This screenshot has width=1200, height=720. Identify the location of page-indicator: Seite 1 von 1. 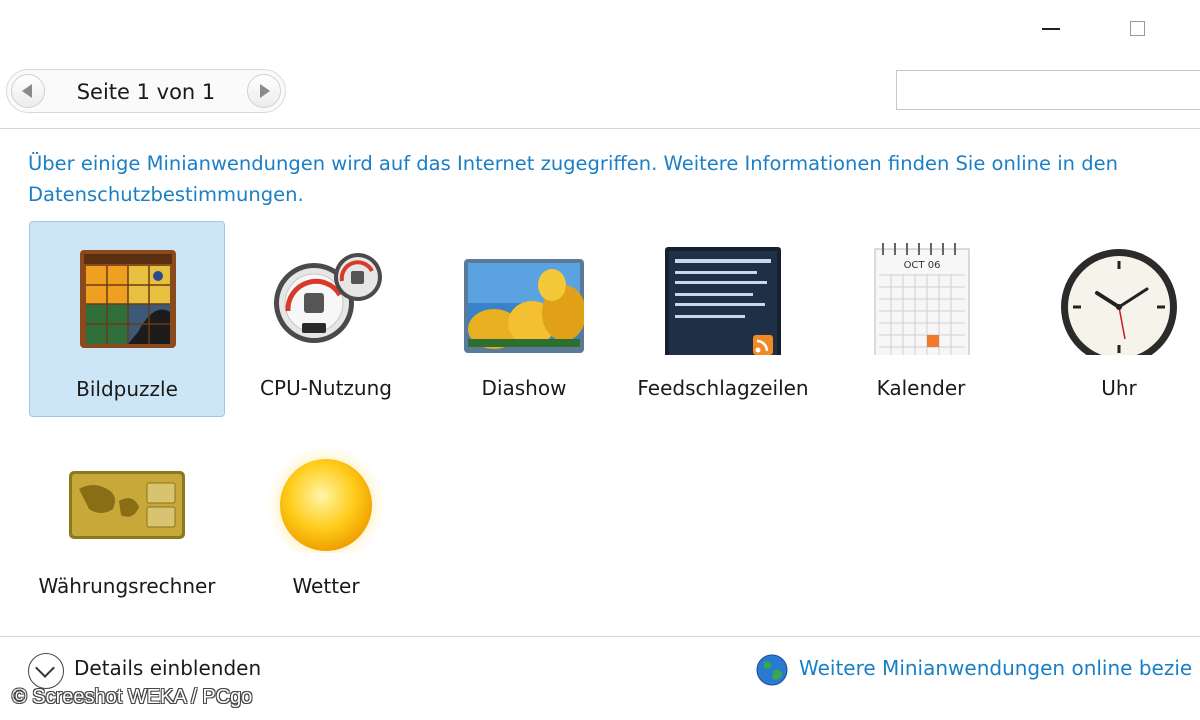
(146, 92).